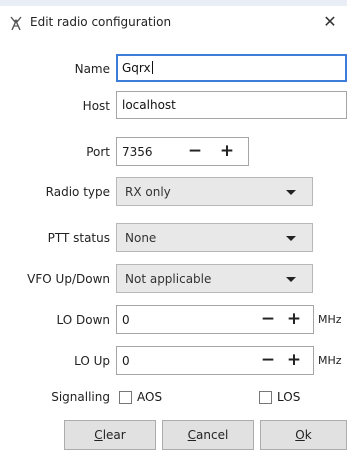 This screenshot has height=454, width=347. I want to click on aos-checkbox, so click(125, 397).